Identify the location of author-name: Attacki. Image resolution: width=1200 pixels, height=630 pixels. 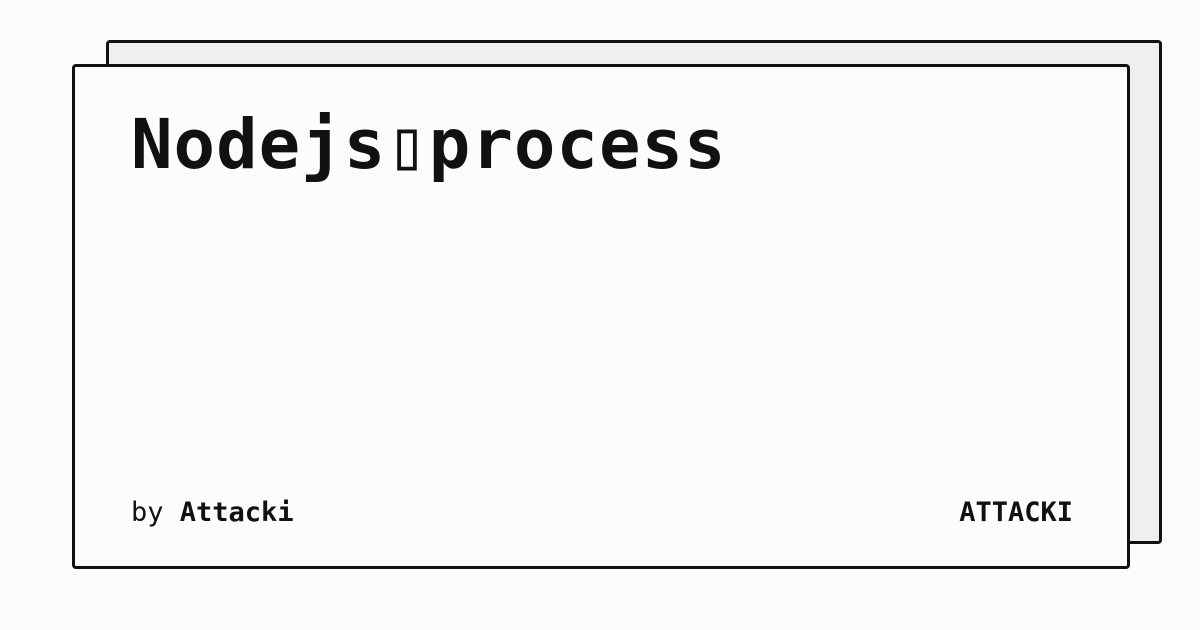
(236, 512).